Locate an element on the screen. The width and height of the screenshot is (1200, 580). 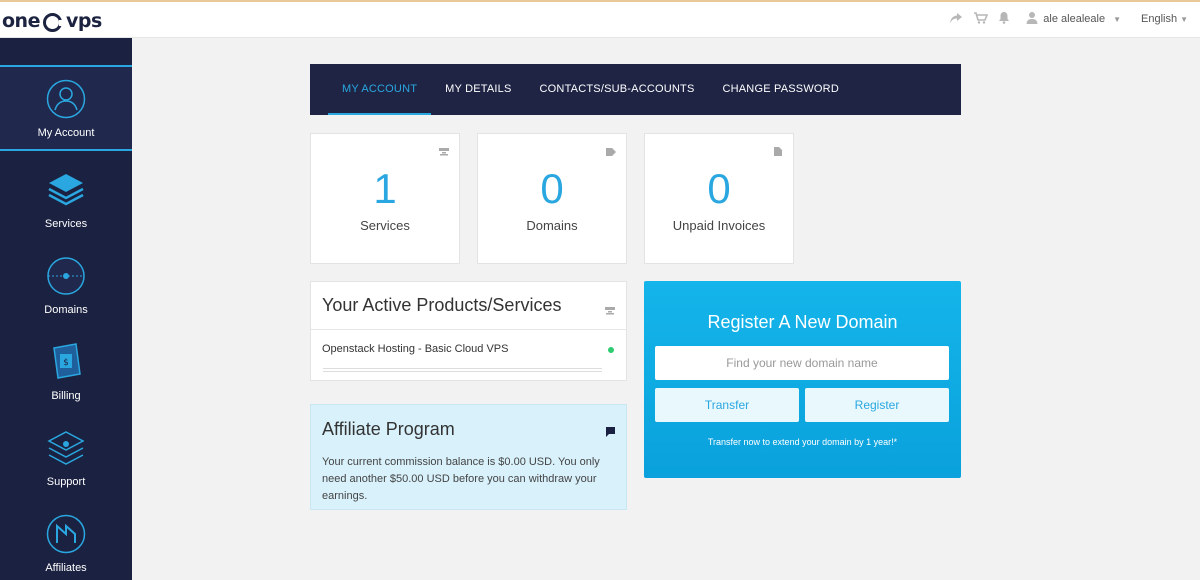
transfer-button: Transfer is located at coordinates (727, 405).